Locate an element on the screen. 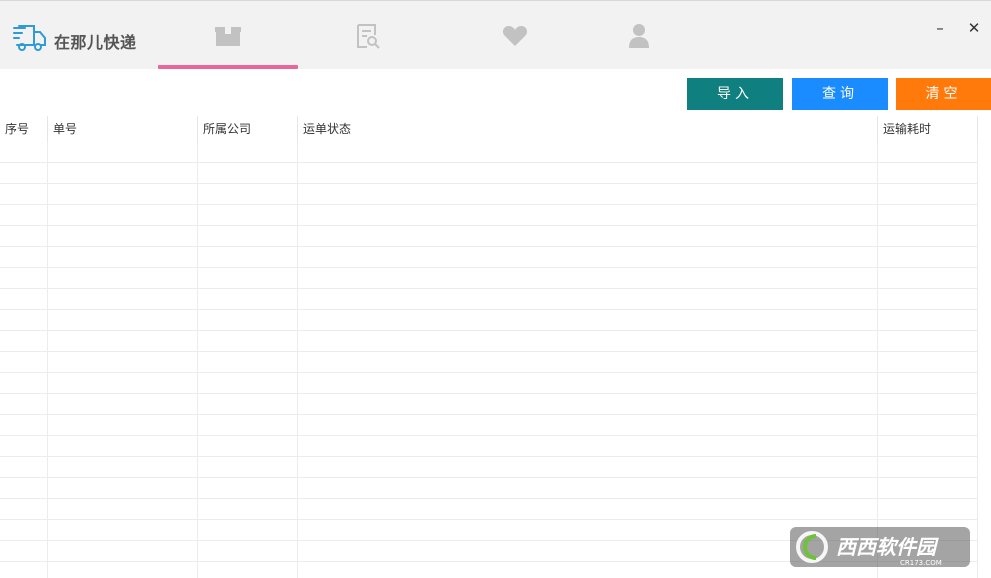  minimize-button: – is located at coordinates (940, 28).